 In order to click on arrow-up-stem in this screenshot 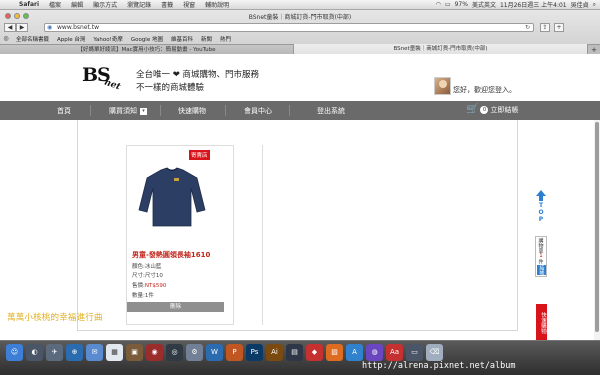, I will do `click(541, 198)`.